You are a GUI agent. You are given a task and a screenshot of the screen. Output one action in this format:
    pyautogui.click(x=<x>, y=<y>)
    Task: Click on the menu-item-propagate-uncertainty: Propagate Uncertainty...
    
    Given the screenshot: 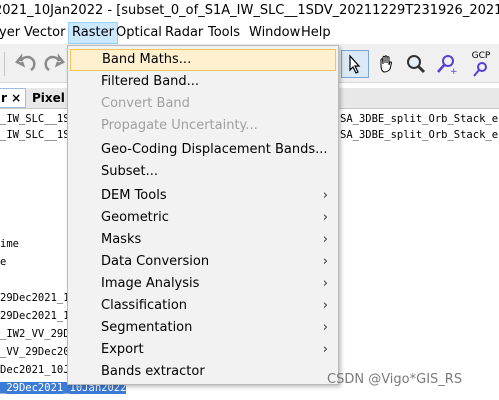 What is the action you would take?
    pyautogui.click(x=203, y=126)
    